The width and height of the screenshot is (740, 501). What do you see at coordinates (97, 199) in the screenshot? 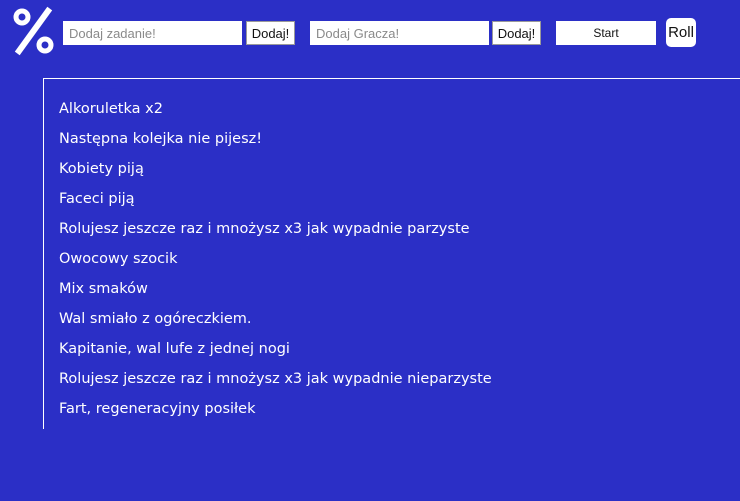
I see `task-item: Faceci piją` at bounding box center [97, 199].